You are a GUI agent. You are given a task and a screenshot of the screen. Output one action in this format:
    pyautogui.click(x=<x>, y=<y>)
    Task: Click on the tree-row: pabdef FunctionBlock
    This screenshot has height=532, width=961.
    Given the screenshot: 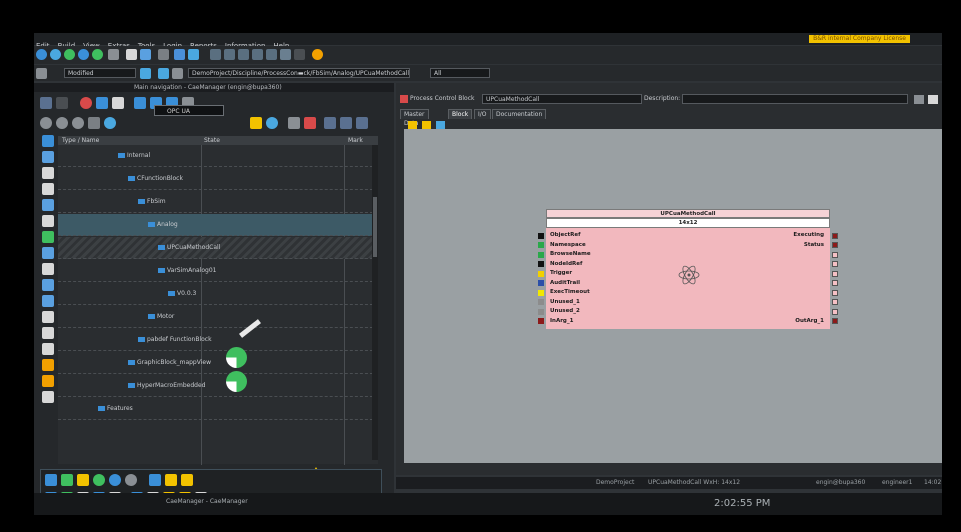 What is the action you would take?
    pyautogui.click(x=218, y=340)
    